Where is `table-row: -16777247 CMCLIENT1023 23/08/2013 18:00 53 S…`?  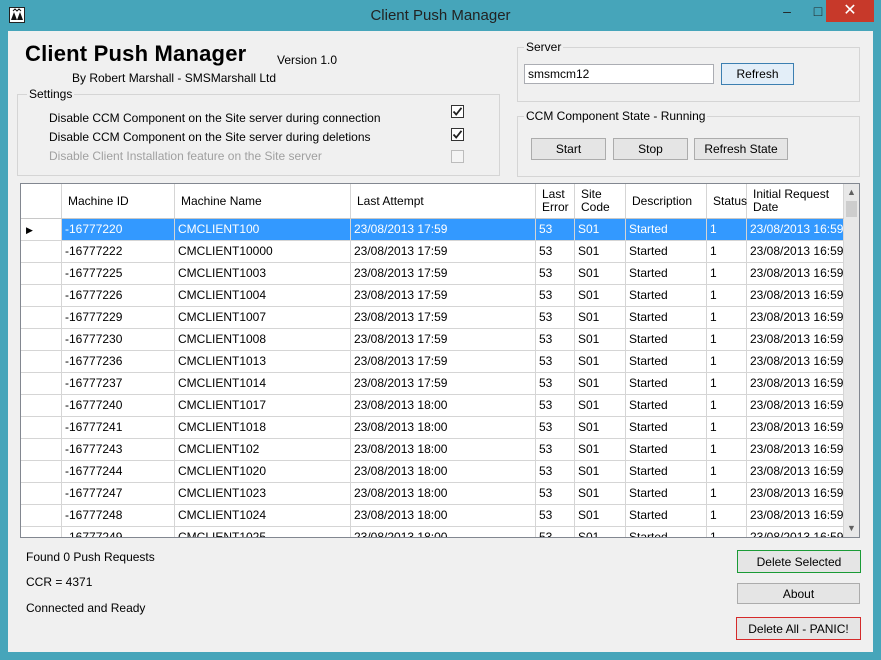
table-row: -16777247 CMCLIENT1023 23/08/2013 18:00 53 S… is located at coordinates (432, 494).